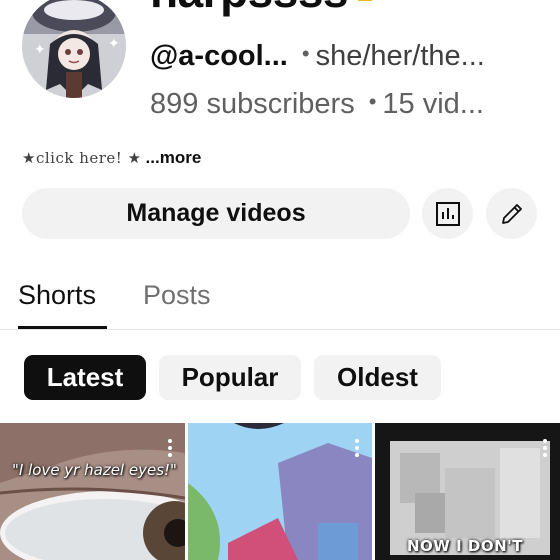  Describe the element at coordinates (249, 8) in the screenshot. I see `channel-name-text: harpssss` at that location.